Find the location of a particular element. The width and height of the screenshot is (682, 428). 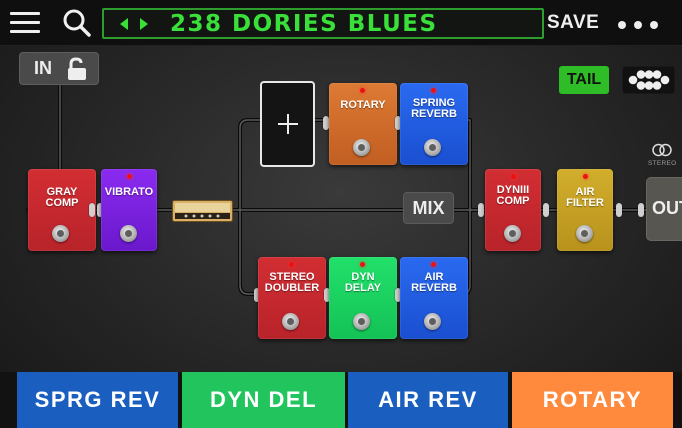

pedal-vibrato: VIBRATO is located at coordinates (129, 210).